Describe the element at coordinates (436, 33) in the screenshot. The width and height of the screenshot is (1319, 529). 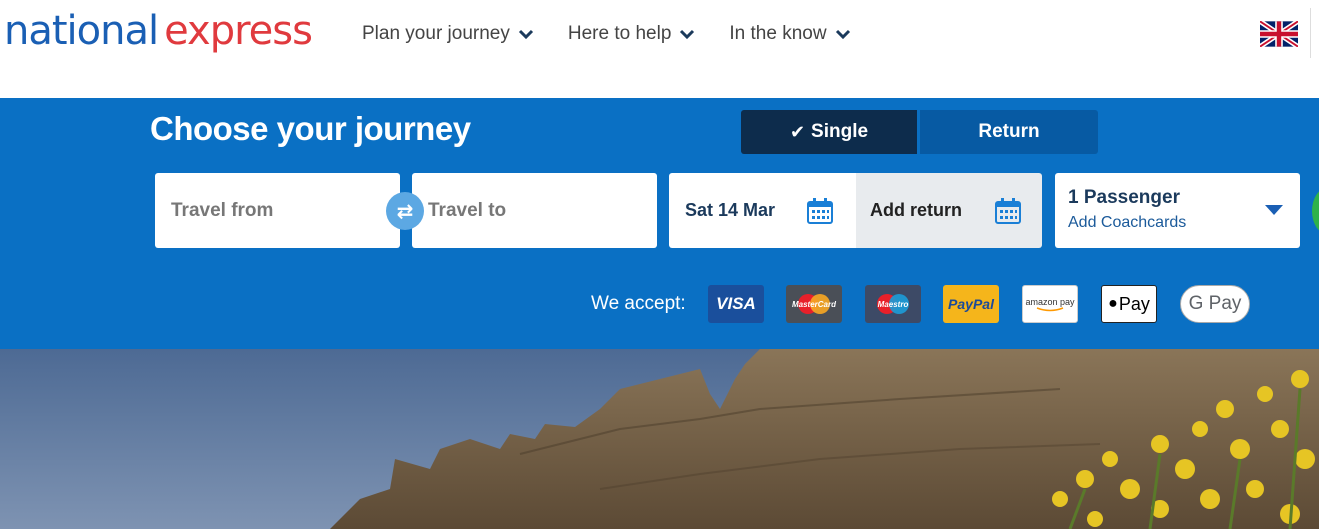
I see `nav-label: Plan your journey` at that location.